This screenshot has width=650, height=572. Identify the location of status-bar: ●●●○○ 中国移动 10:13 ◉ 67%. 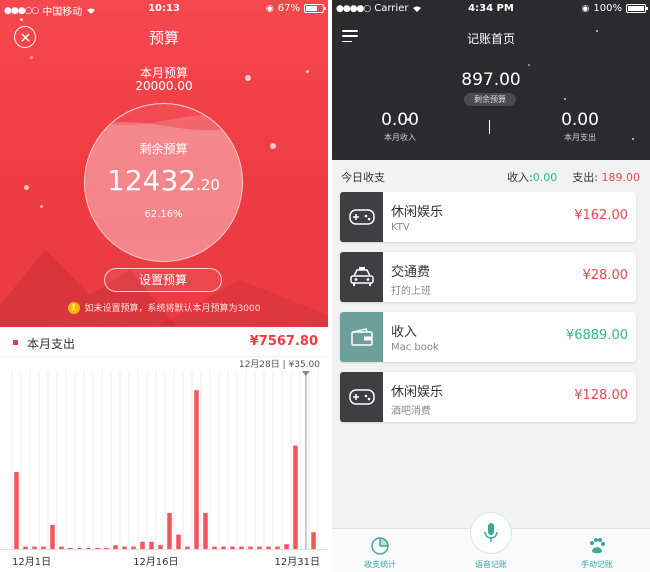
(164, 9).